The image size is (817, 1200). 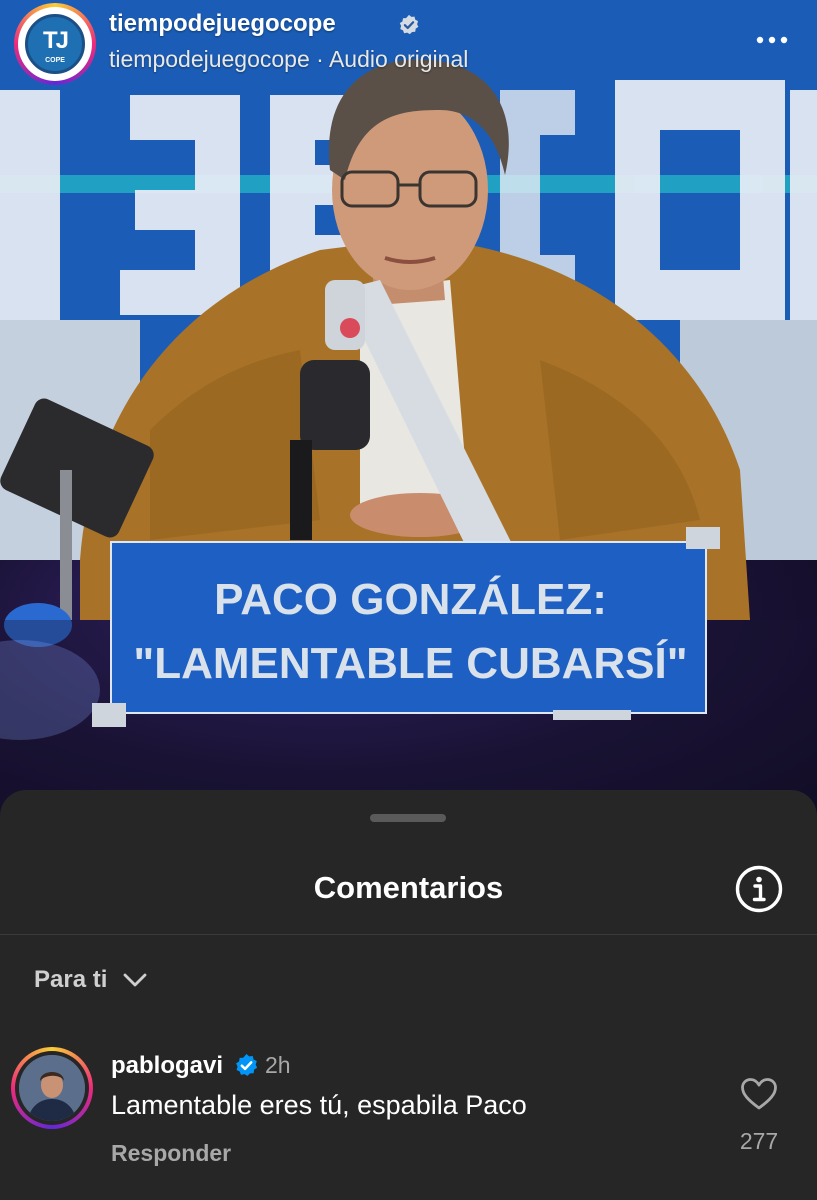 I want to click on sheet-drag-handle, so click(x=408, y=818).